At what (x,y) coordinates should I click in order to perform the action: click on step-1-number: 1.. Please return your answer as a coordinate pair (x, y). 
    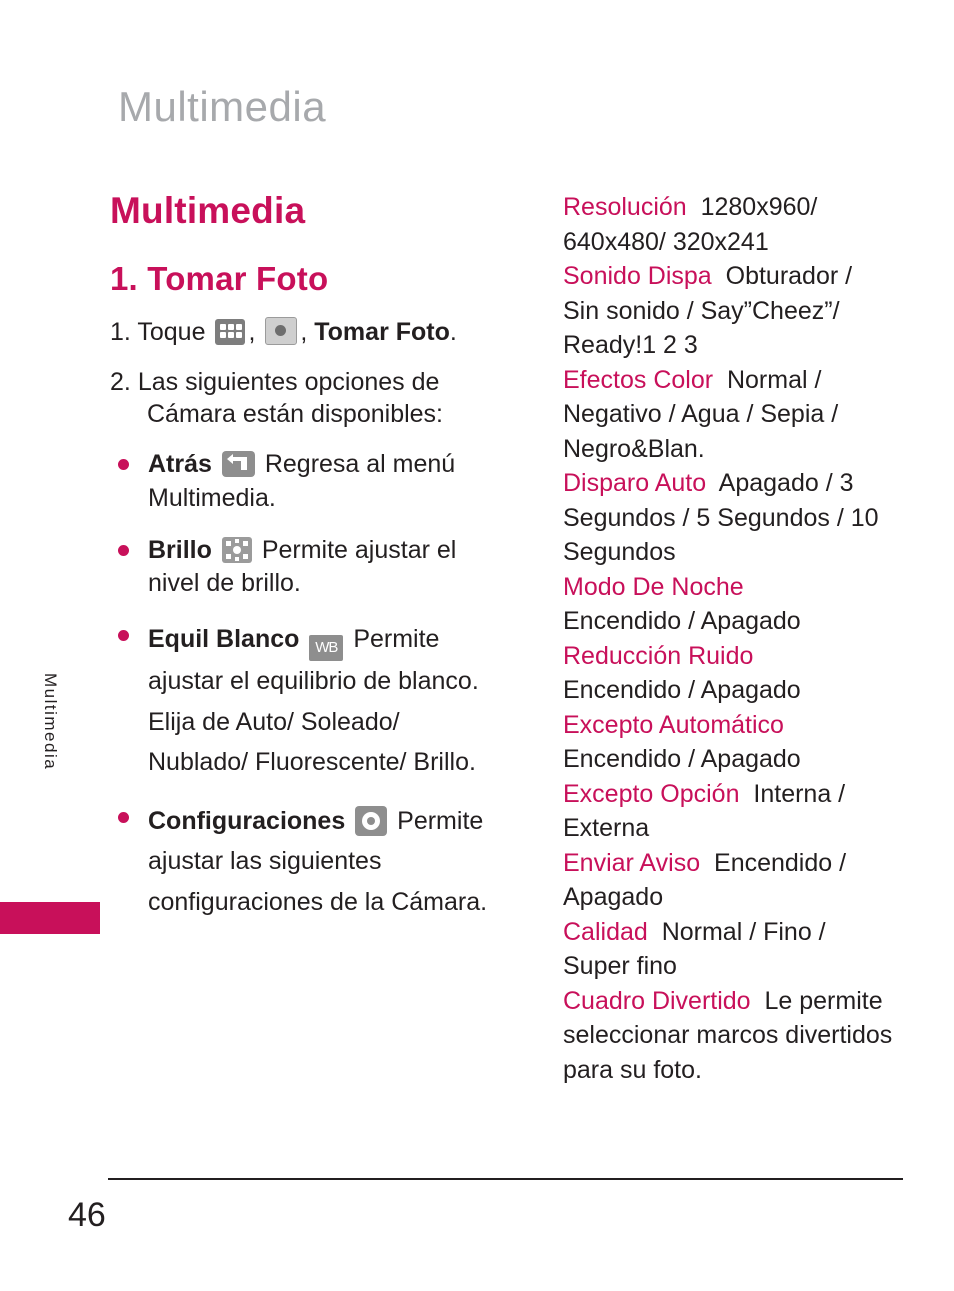
    Looking at the image, I should click on (120, 332).